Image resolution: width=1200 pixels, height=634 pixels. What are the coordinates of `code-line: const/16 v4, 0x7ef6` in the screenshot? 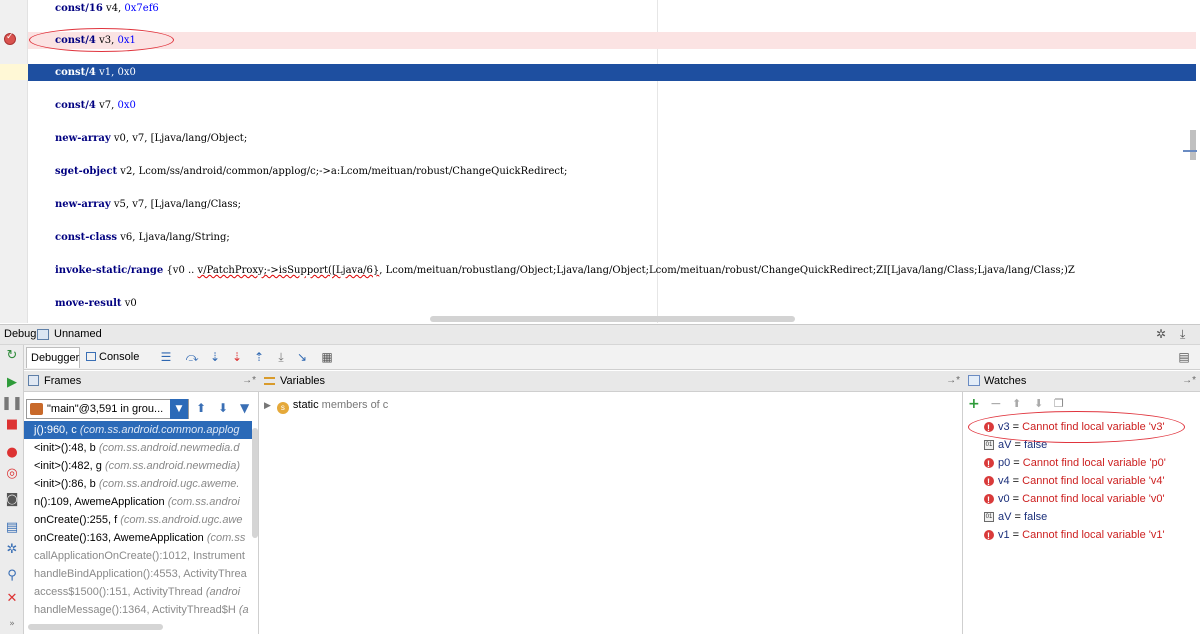 It's located at (612, 8).